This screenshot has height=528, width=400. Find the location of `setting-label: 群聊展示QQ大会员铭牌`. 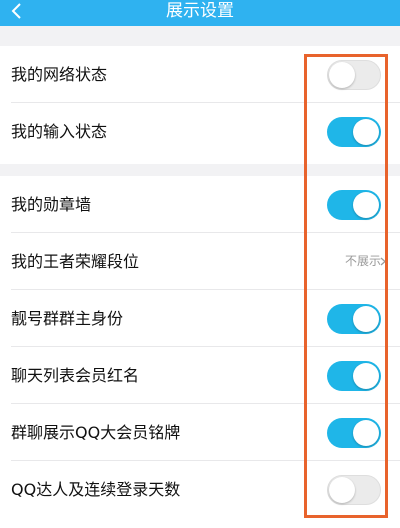

setting-label: 群聊展示QQ大会员铭牌 is located at coordinates (96, 432).